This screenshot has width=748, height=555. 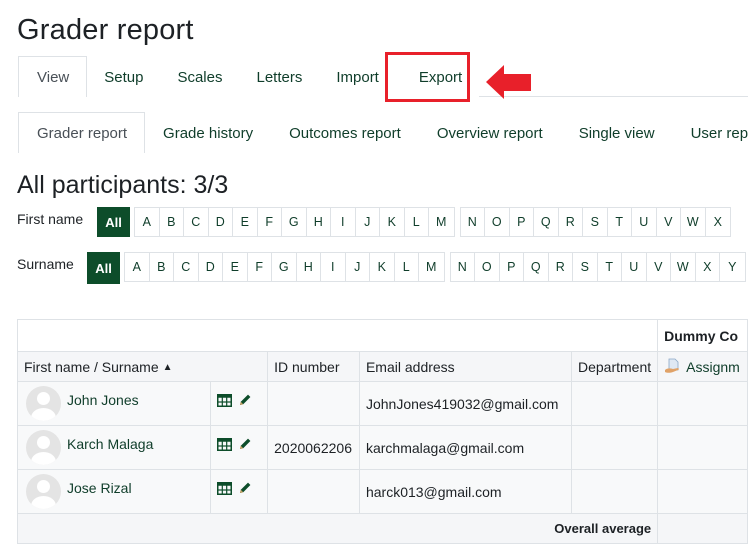 I want to click on first-name-initial-d: D, so click(x=221, y=222).